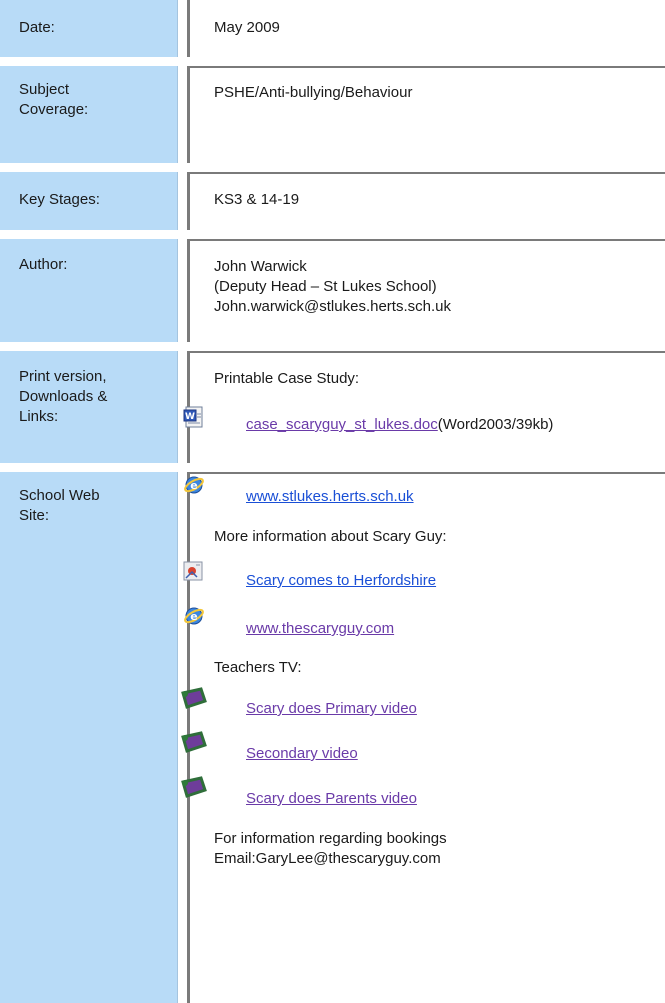  Describe the element at coordinates (331, 709) in the screenshot. I see `video-primary-link: Scary does Primary video` at that location.